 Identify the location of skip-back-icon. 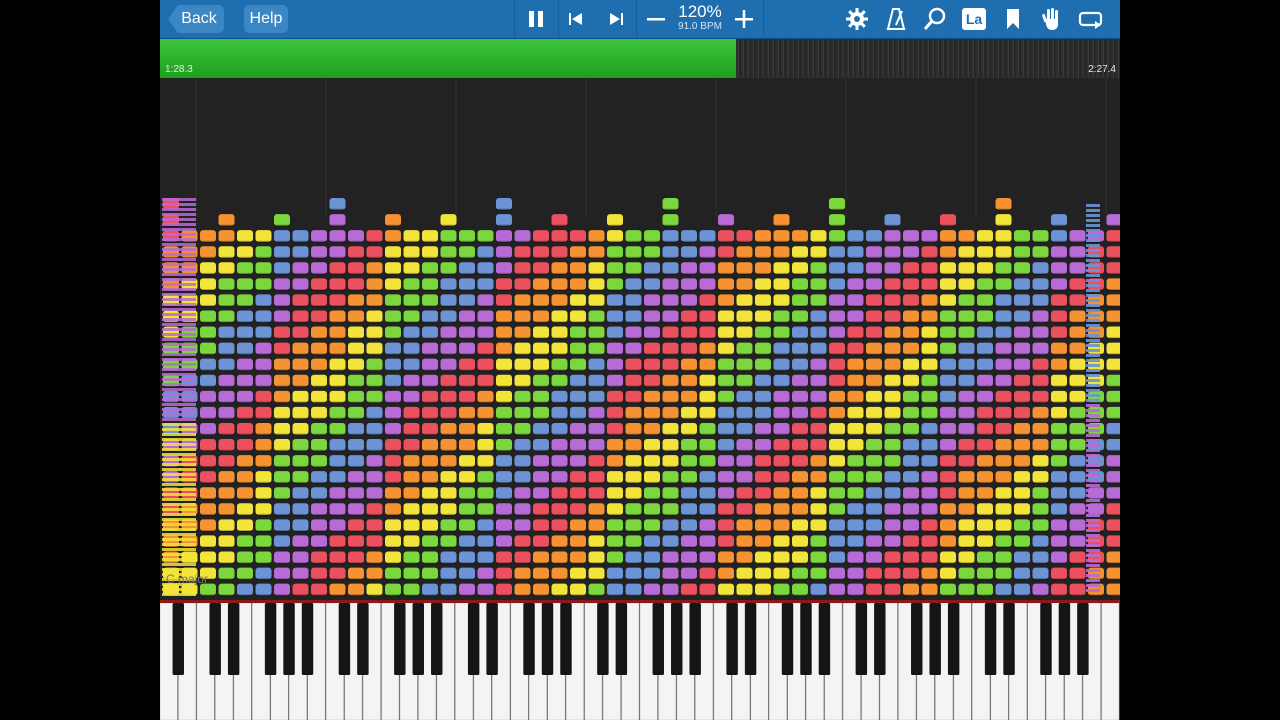
(576, 19).